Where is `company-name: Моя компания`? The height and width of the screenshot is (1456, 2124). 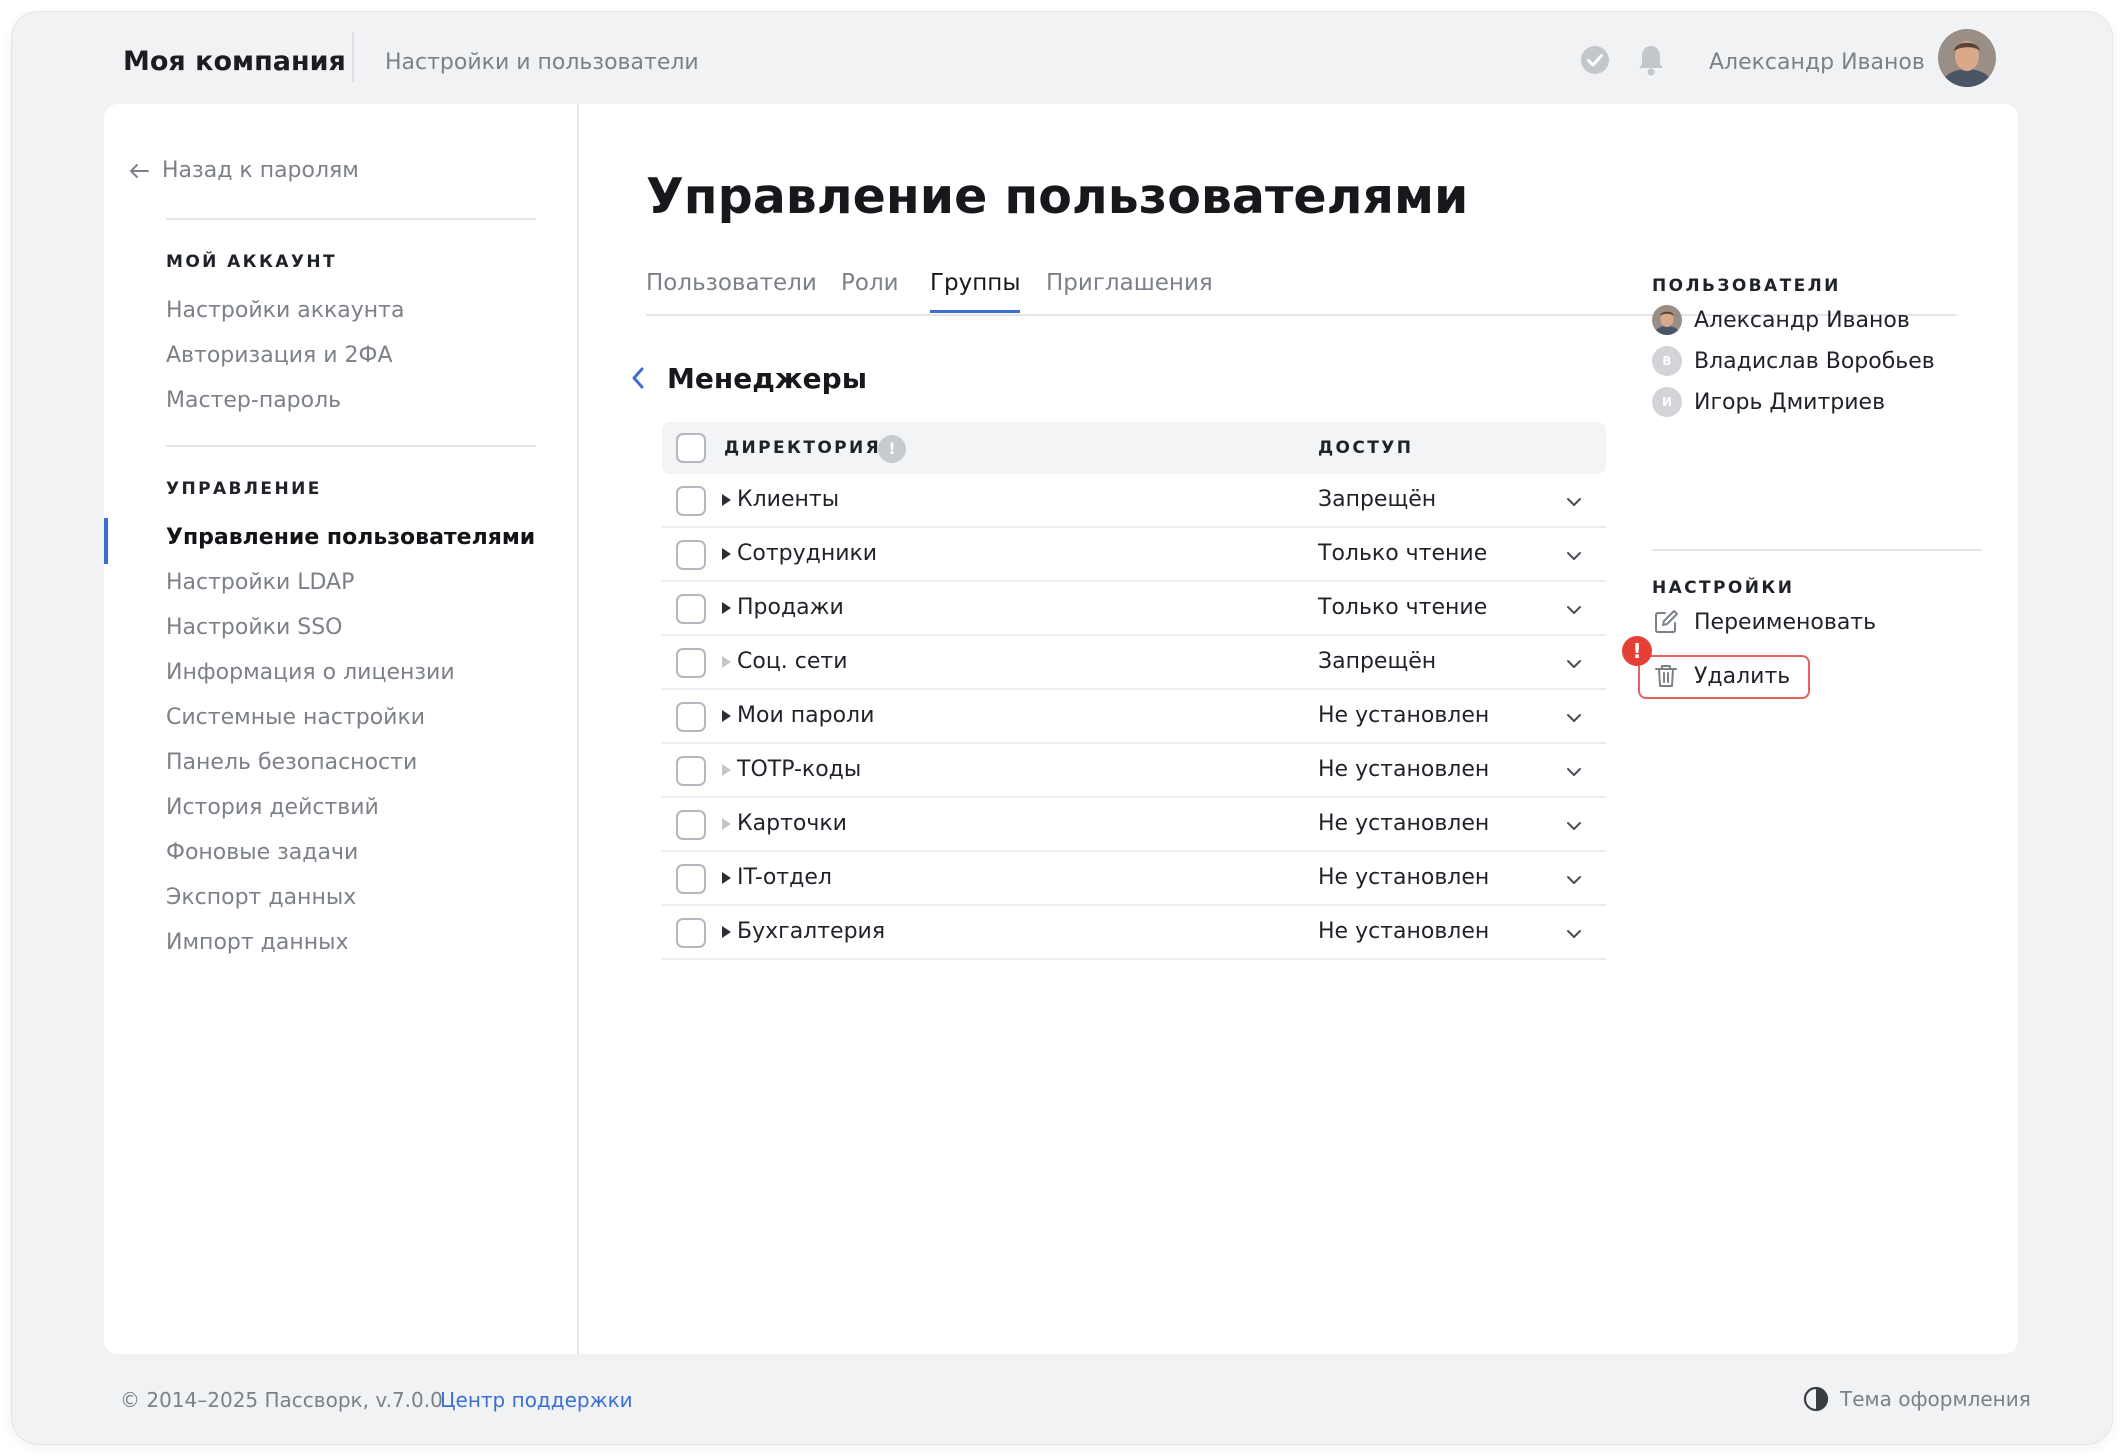
company-name: Моя компания is located at coordinates (234, 61).